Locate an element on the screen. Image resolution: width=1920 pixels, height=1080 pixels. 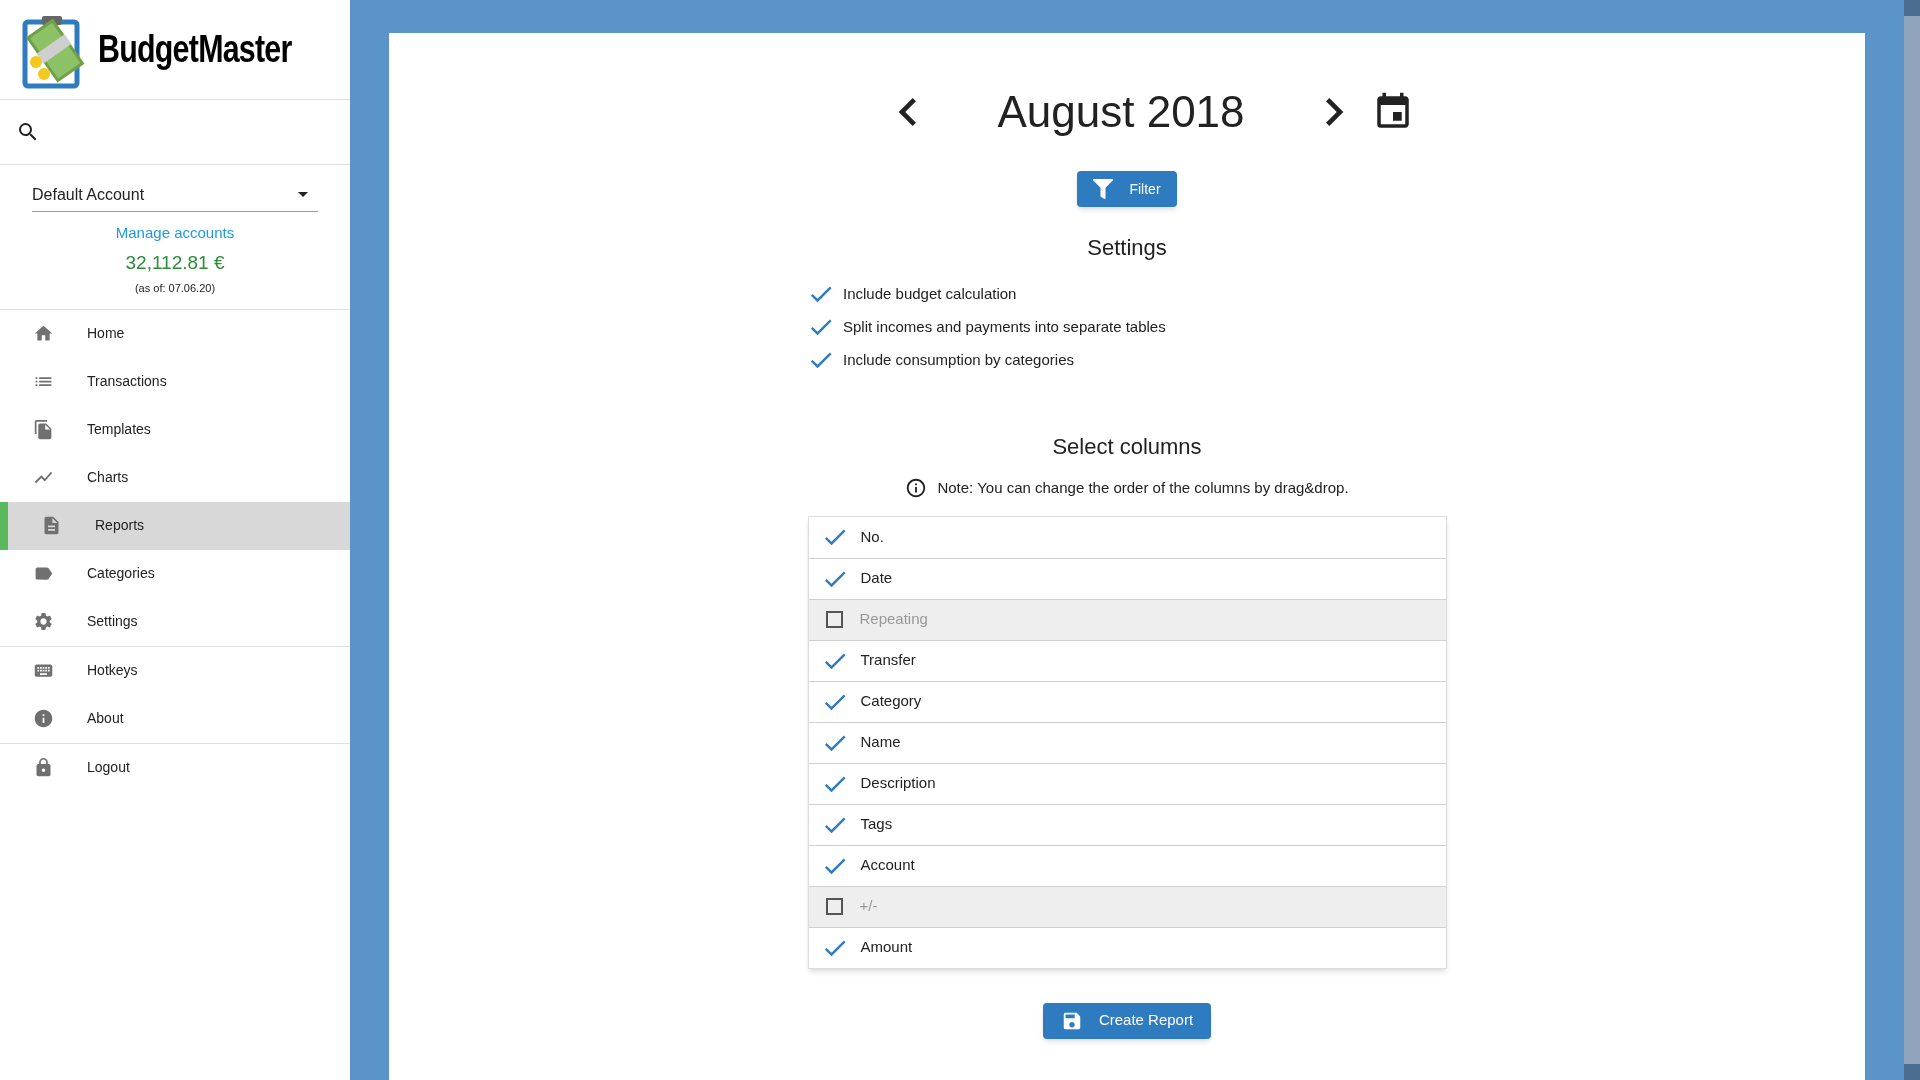
filter-button: Filter is located at coordinates (1127, 189).